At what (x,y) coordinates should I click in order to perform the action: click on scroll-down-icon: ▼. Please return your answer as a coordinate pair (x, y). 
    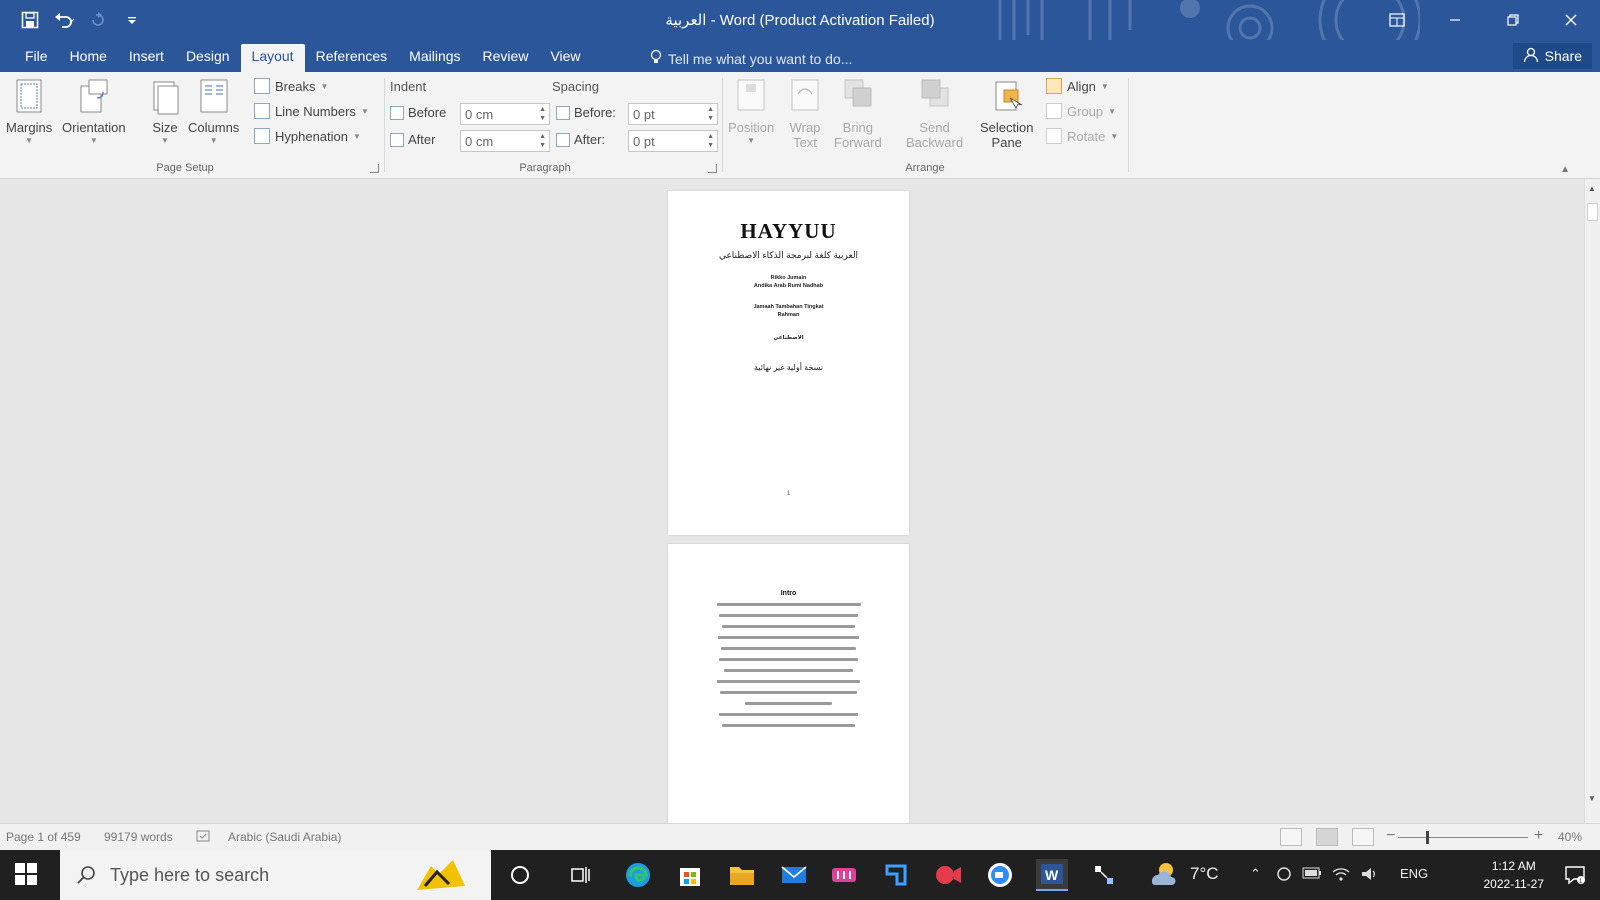
    Looking at the image, I should click on (1592, 798).